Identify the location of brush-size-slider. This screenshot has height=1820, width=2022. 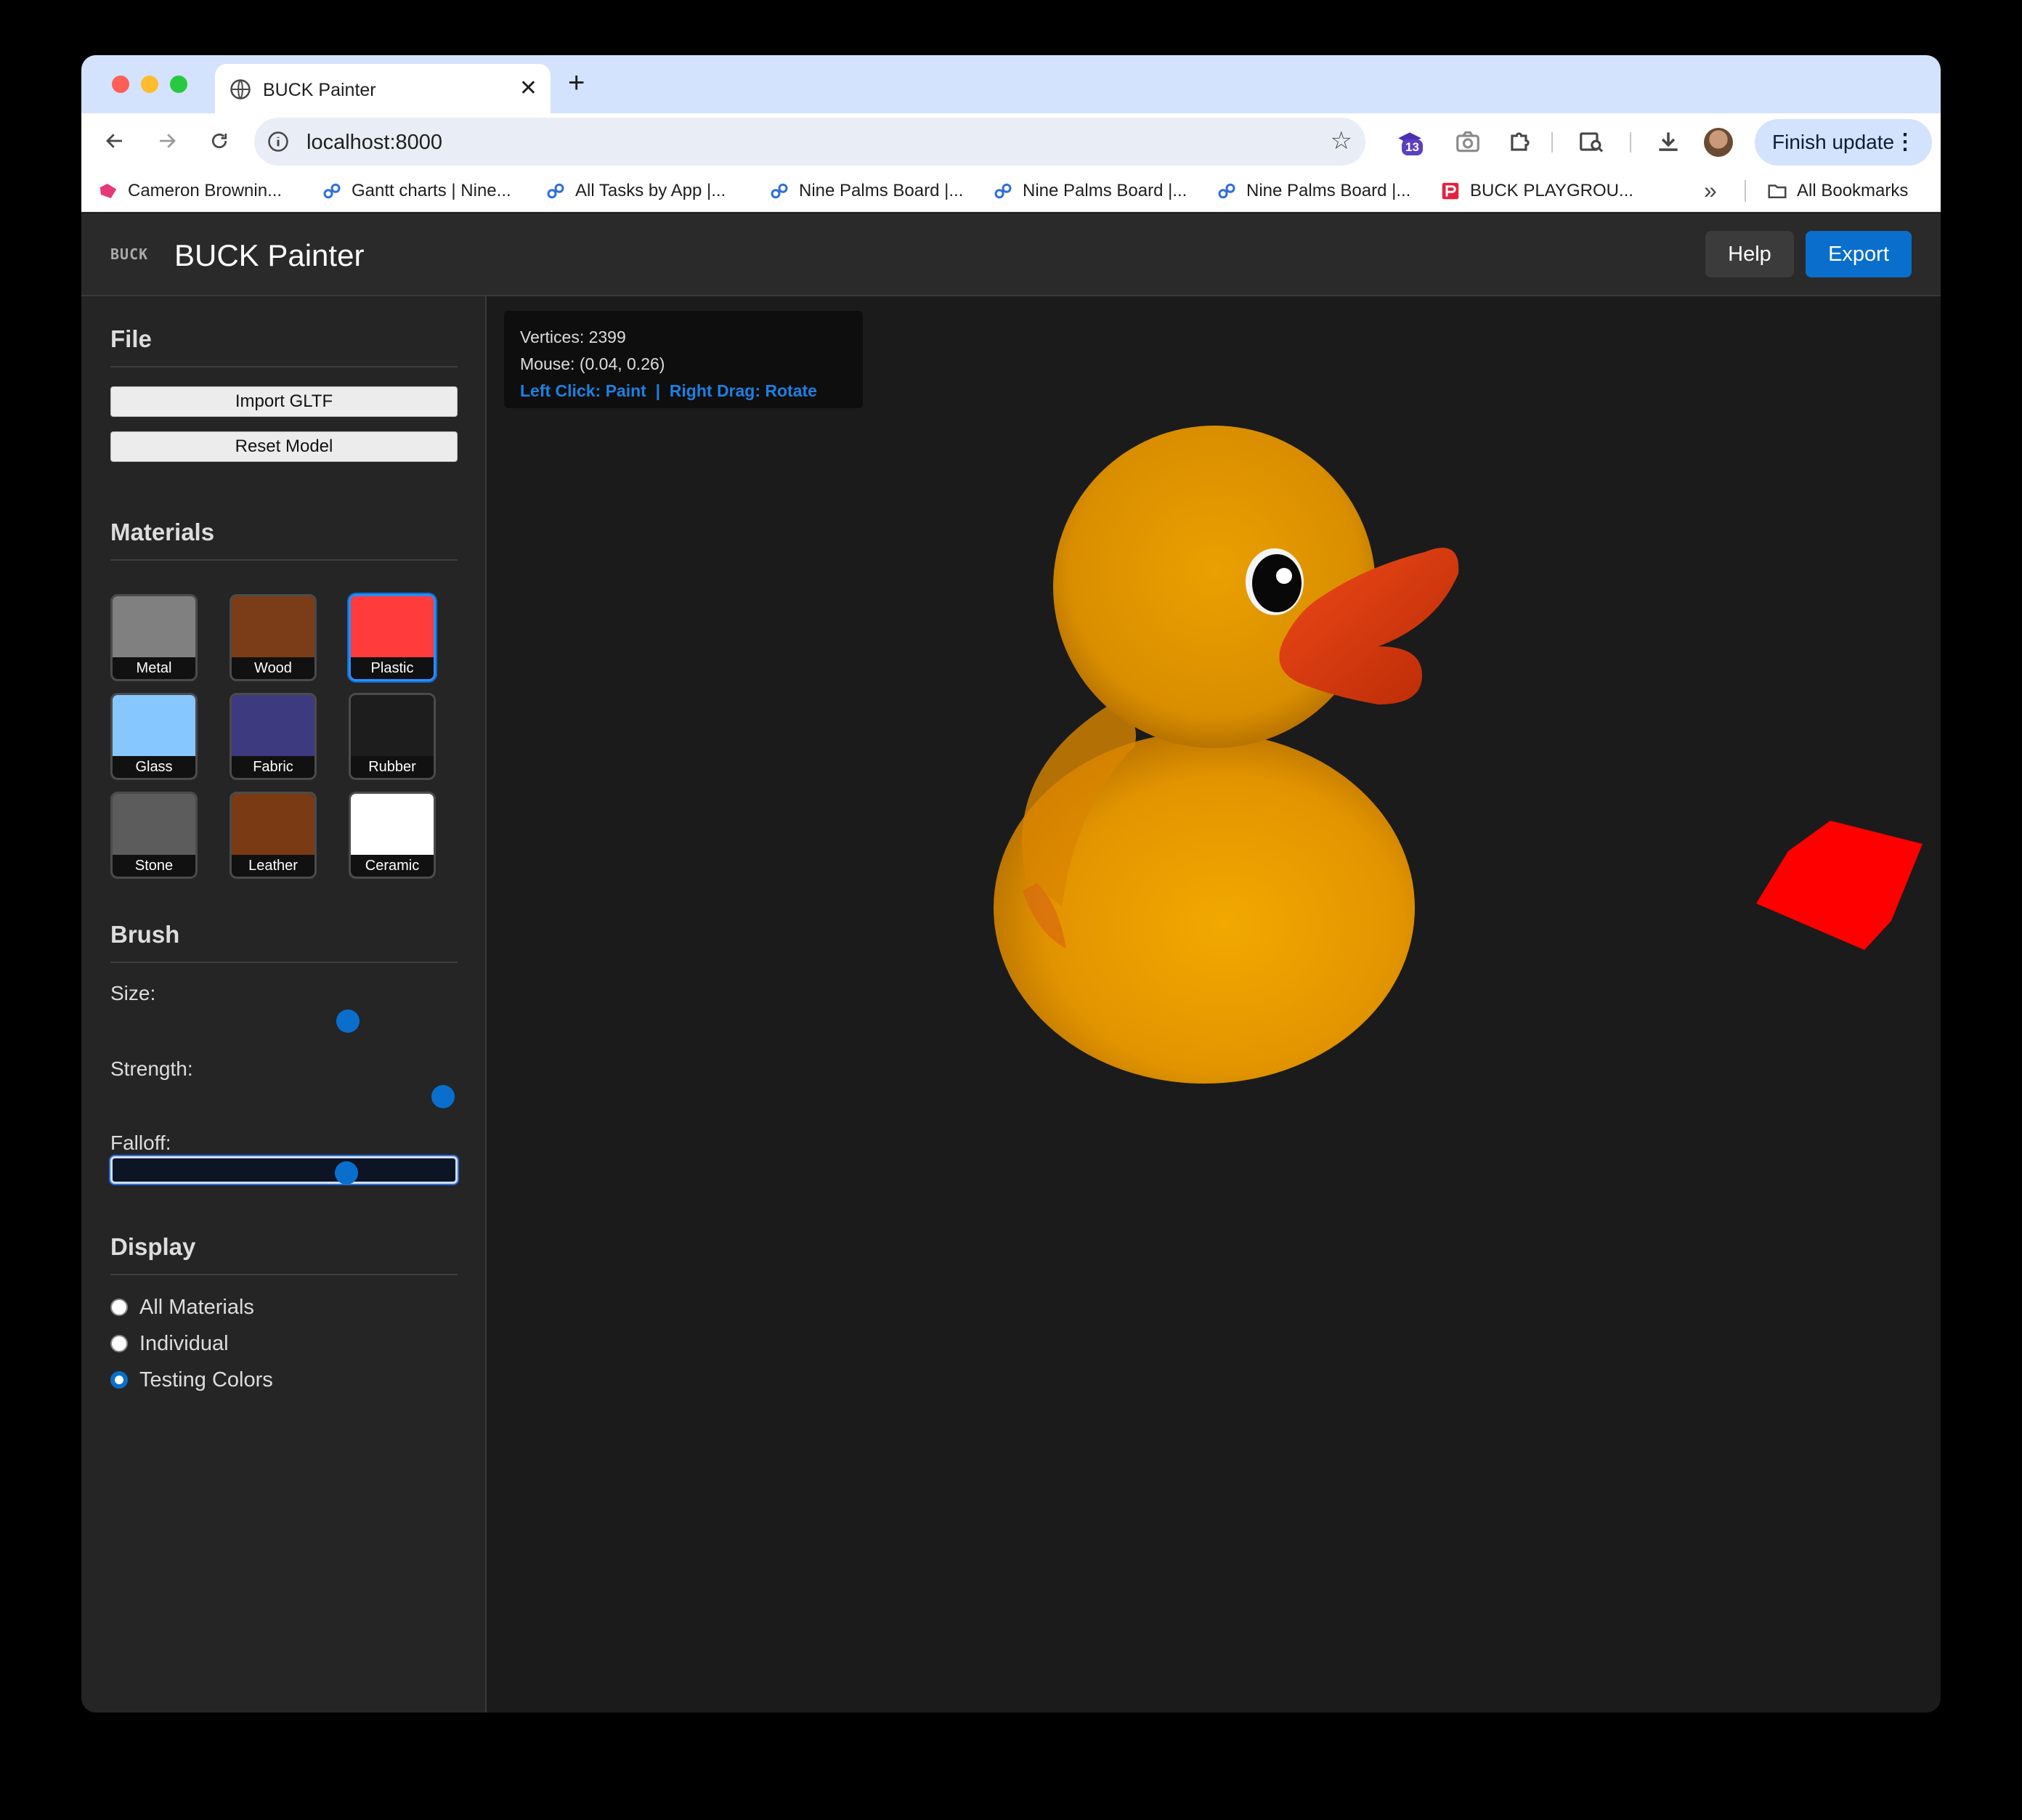
(284, 1021).